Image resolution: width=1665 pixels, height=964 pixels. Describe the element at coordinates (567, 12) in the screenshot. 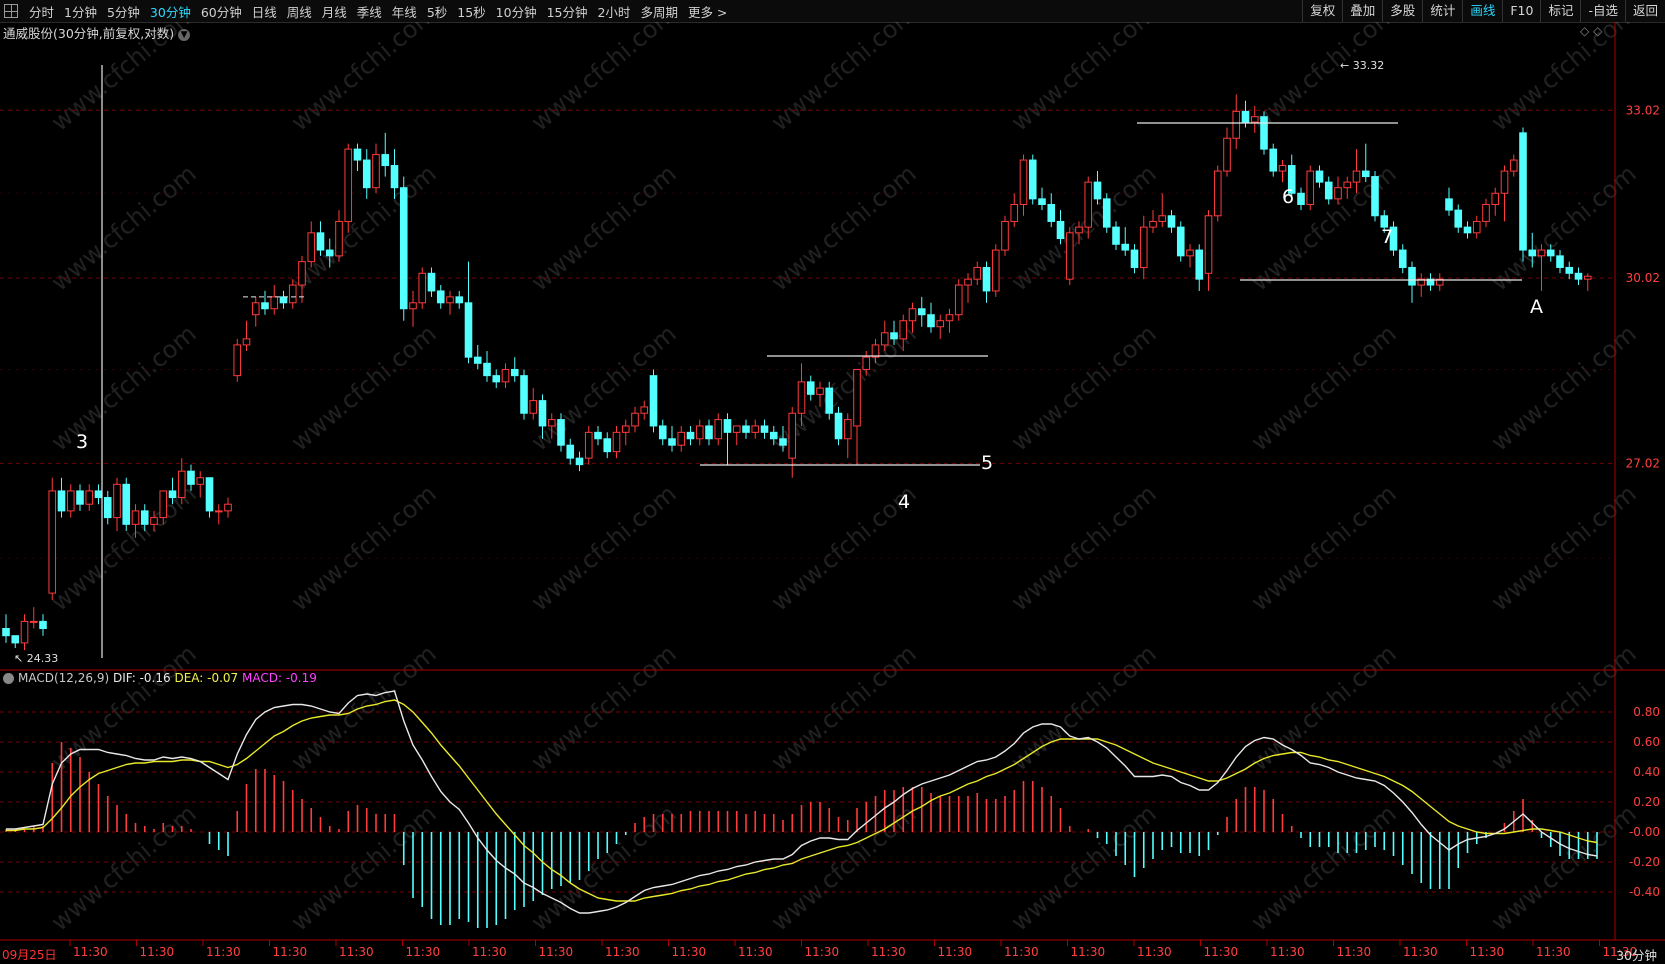

I see `period-tab: 15分钟` at that location.